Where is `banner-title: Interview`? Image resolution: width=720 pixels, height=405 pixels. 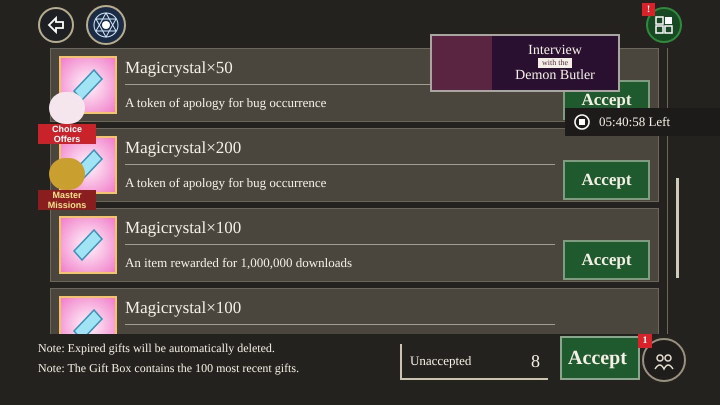 banner-title: Interview is located at coordinates (555, 50).